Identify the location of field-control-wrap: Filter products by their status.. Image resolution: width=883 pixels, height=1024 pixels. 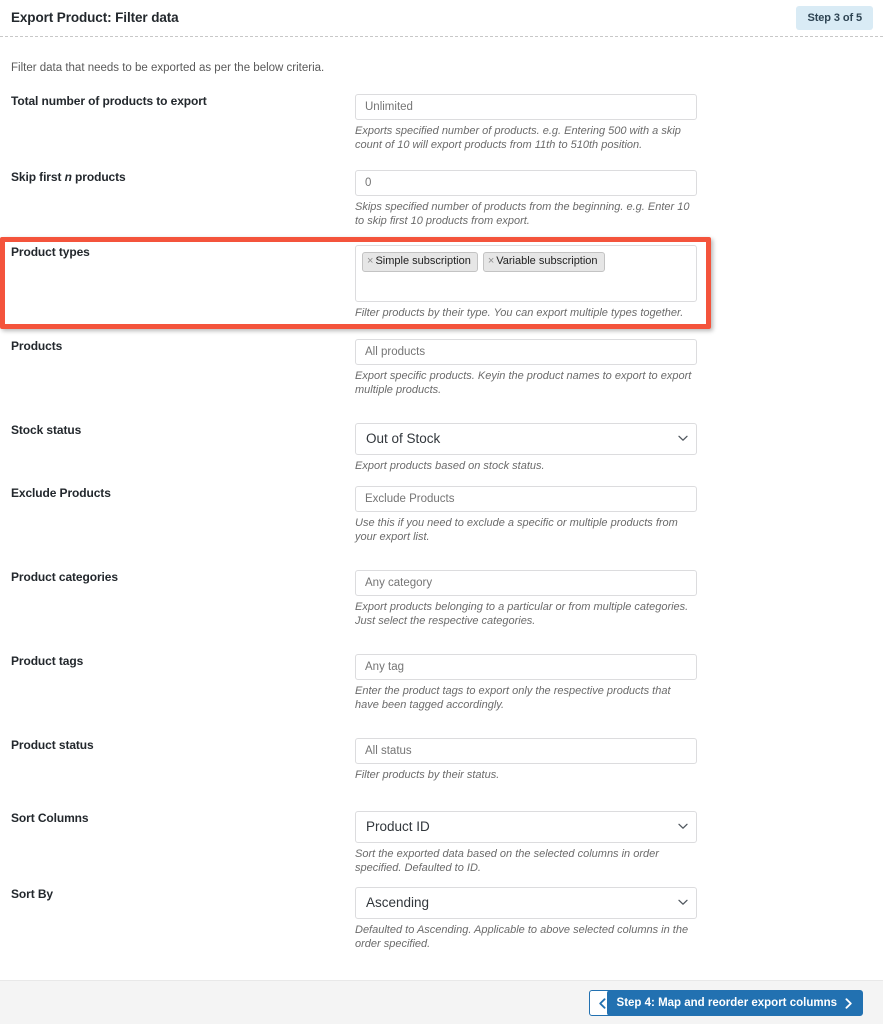
(526, 760).